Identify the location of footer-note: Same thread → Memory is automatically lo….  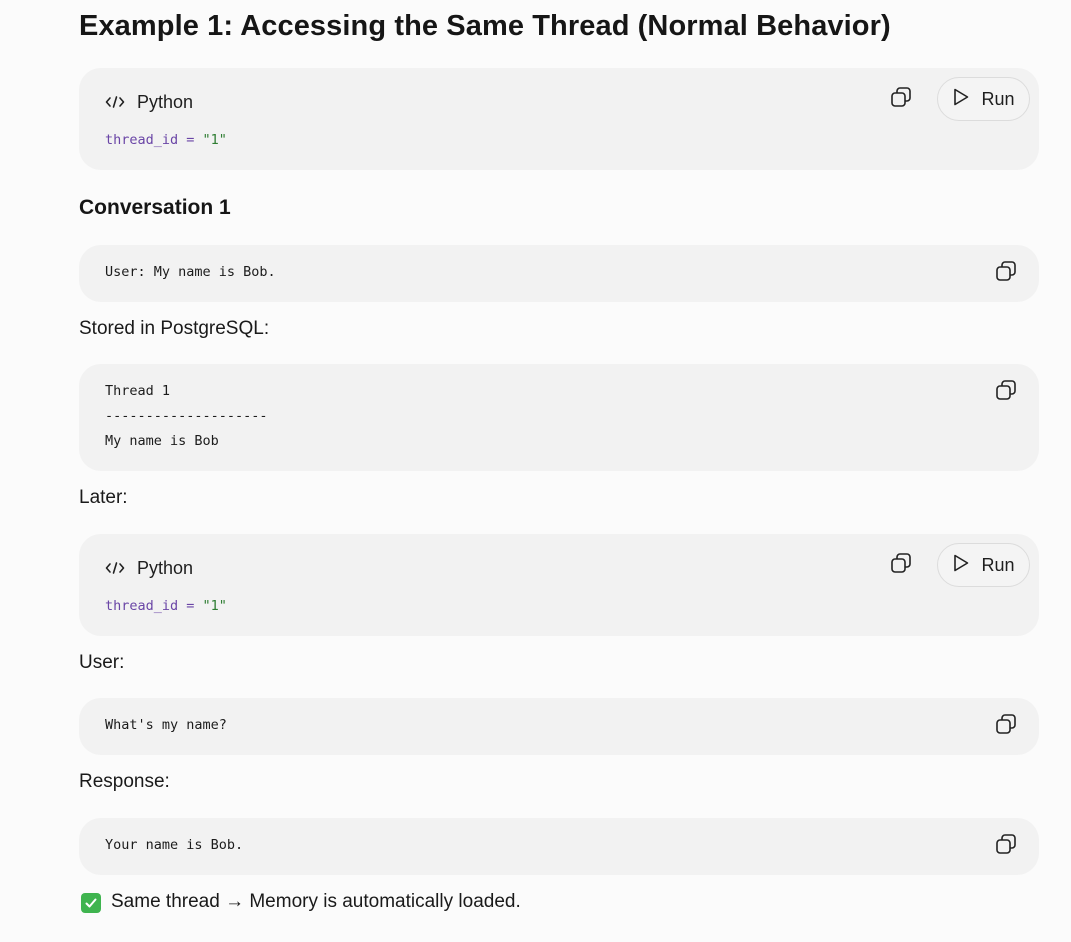
(300, 902).